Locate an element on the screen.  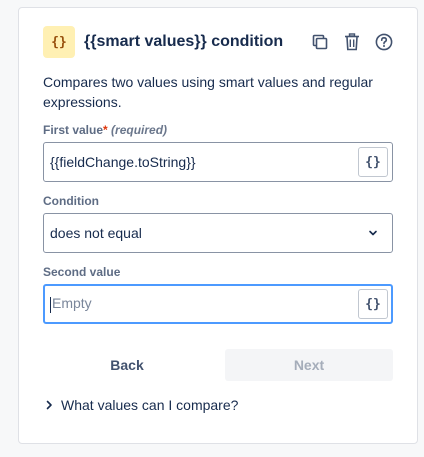
required-marker: * is located at coordinates (105, 130).